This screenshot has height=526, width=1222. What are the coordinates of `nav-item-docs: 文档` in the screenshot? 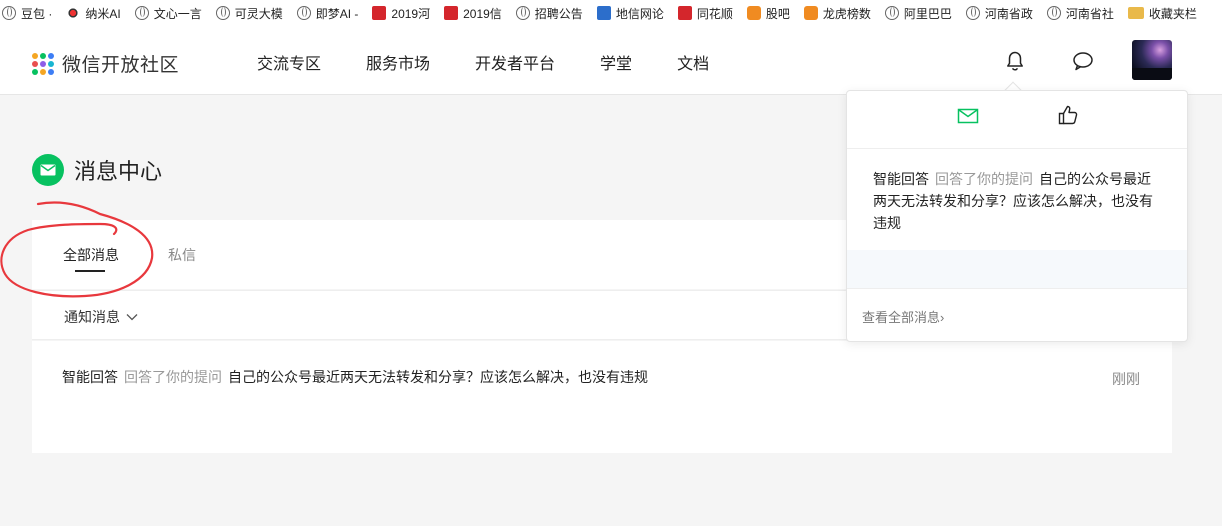 It's located at (693, 62).